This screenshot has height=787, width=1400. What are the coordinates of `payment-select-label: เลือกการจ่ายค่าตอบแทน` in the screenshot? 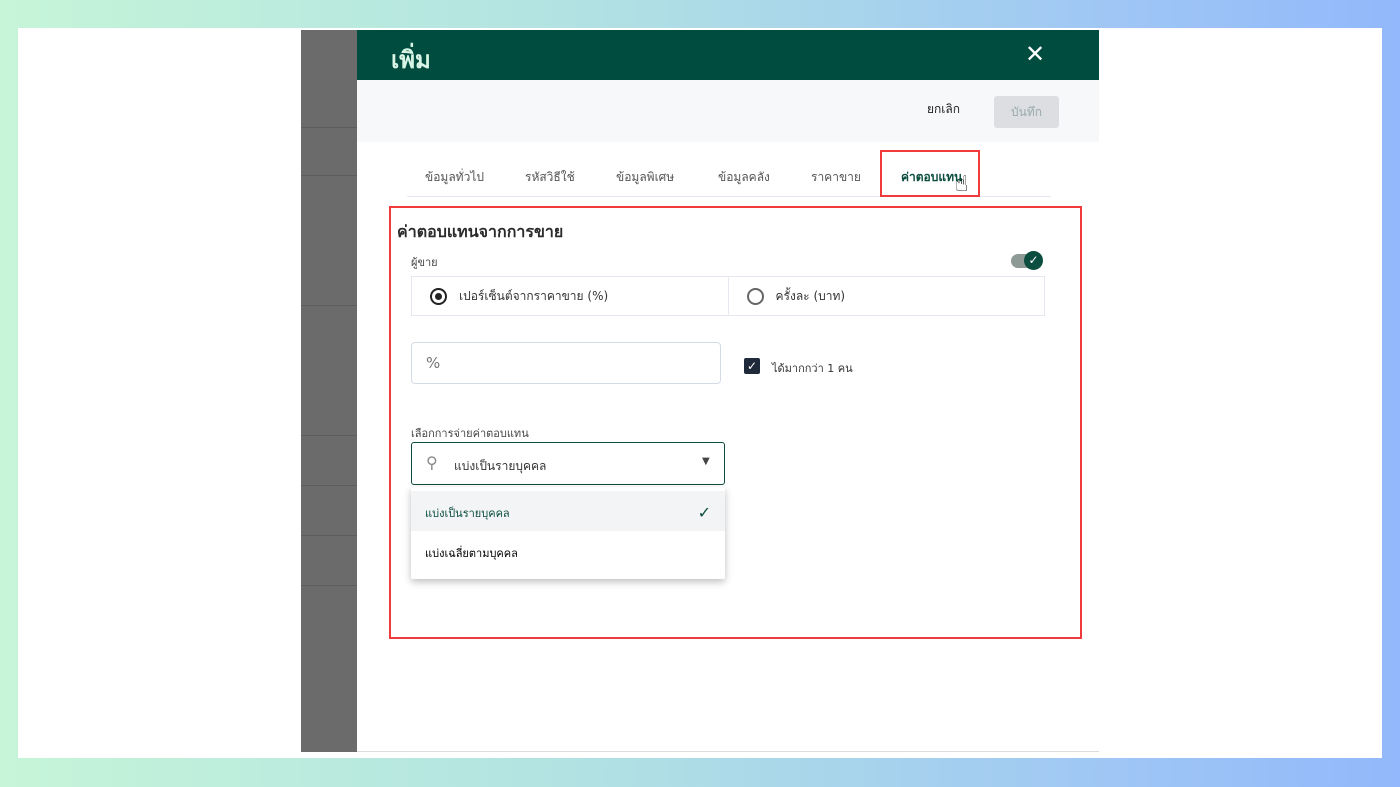 It's located at (470, 433).